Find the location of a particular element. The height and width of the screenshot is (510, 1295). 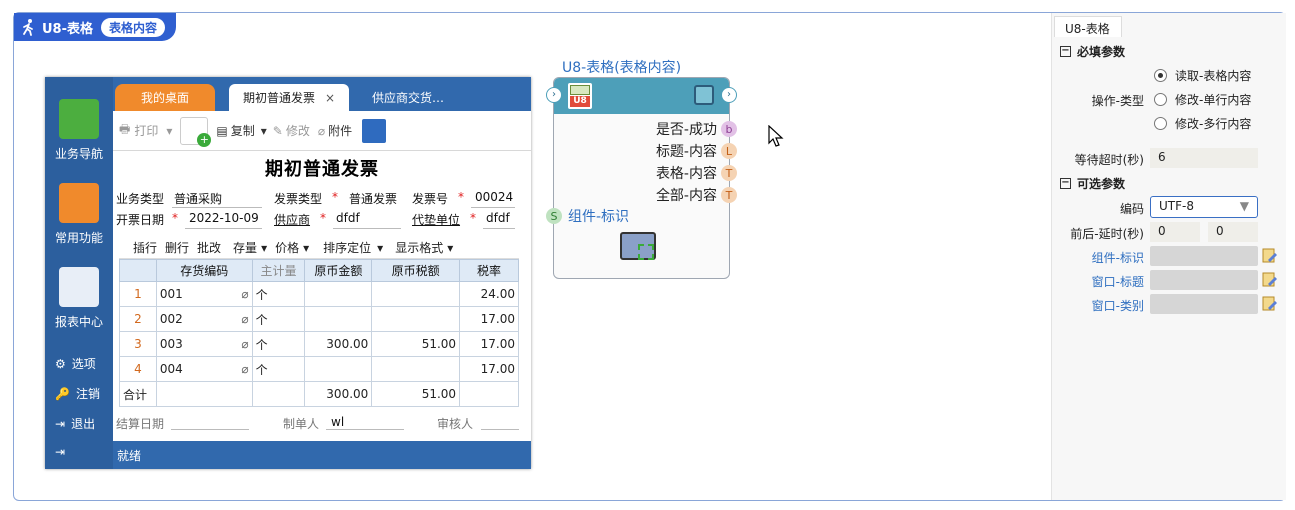

output-title: 标题-内容 L is located at coordinates (696, 151).